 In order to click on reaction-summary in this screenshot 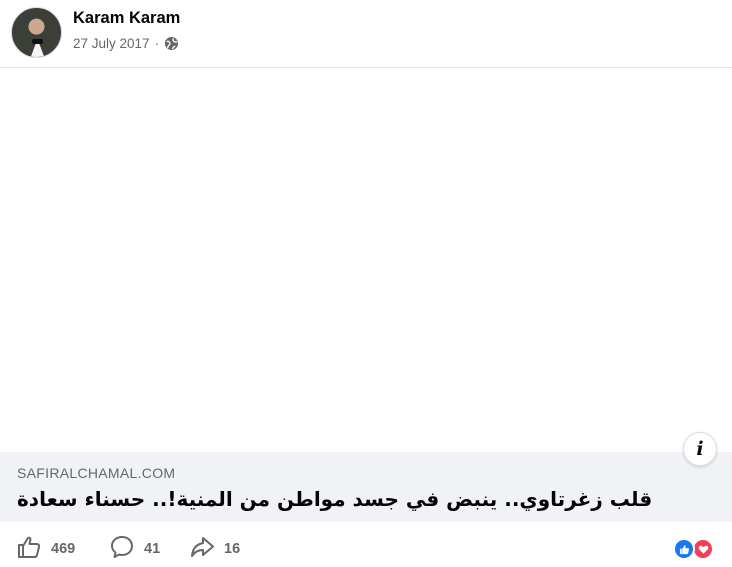, I will do `click(695, 549)`.